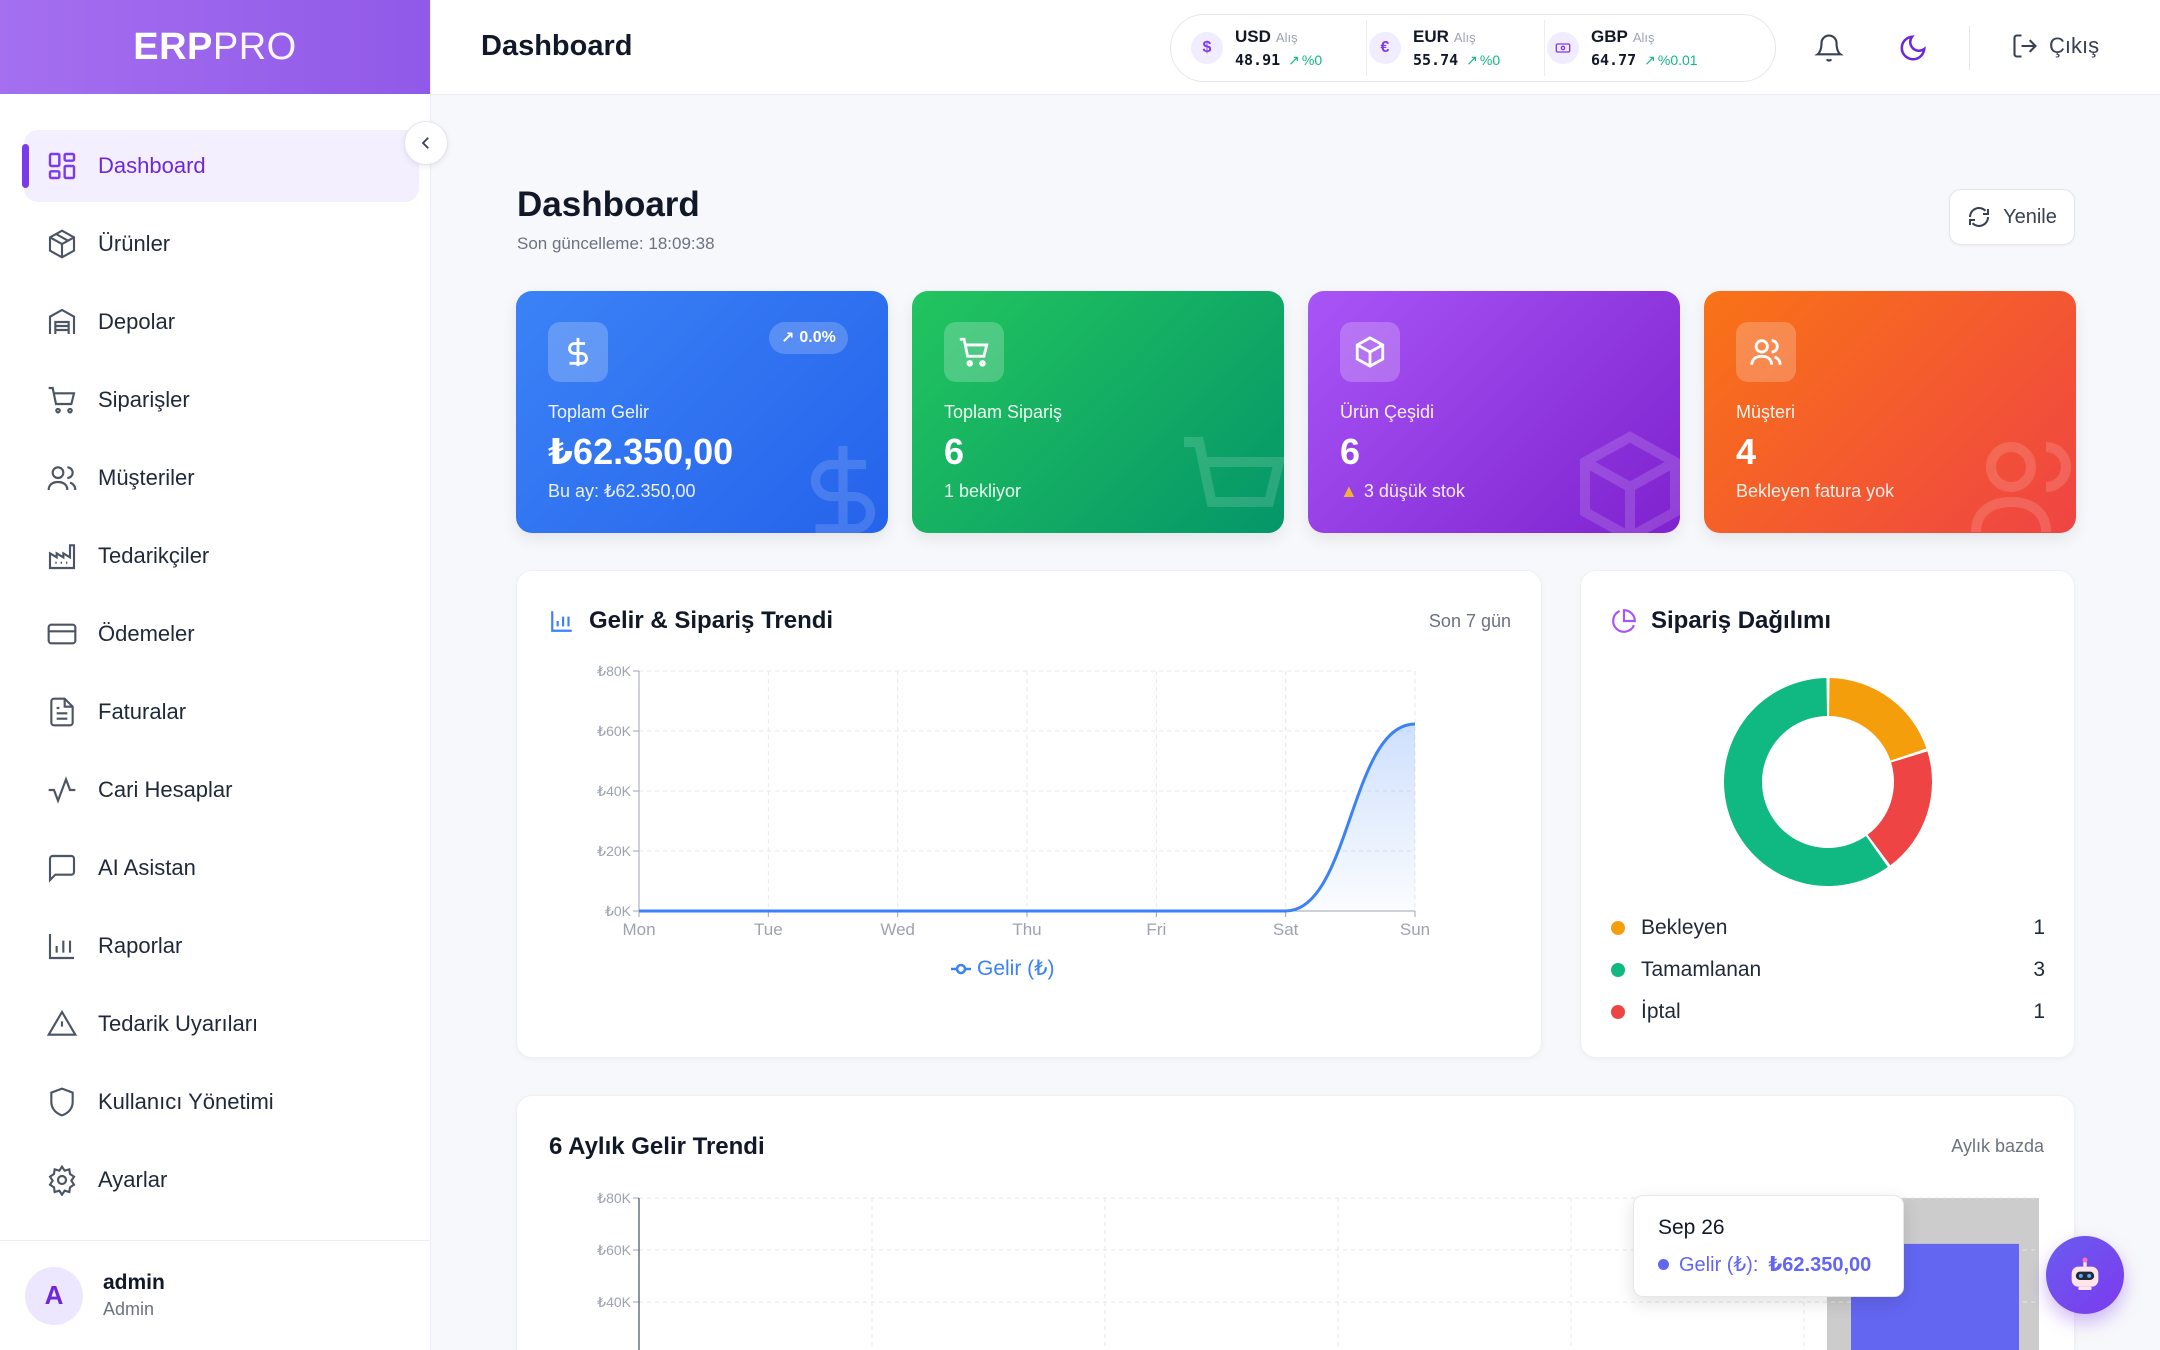  I want to click on sidebar-item-label: Cari Hesaplar, so click(165, 789).